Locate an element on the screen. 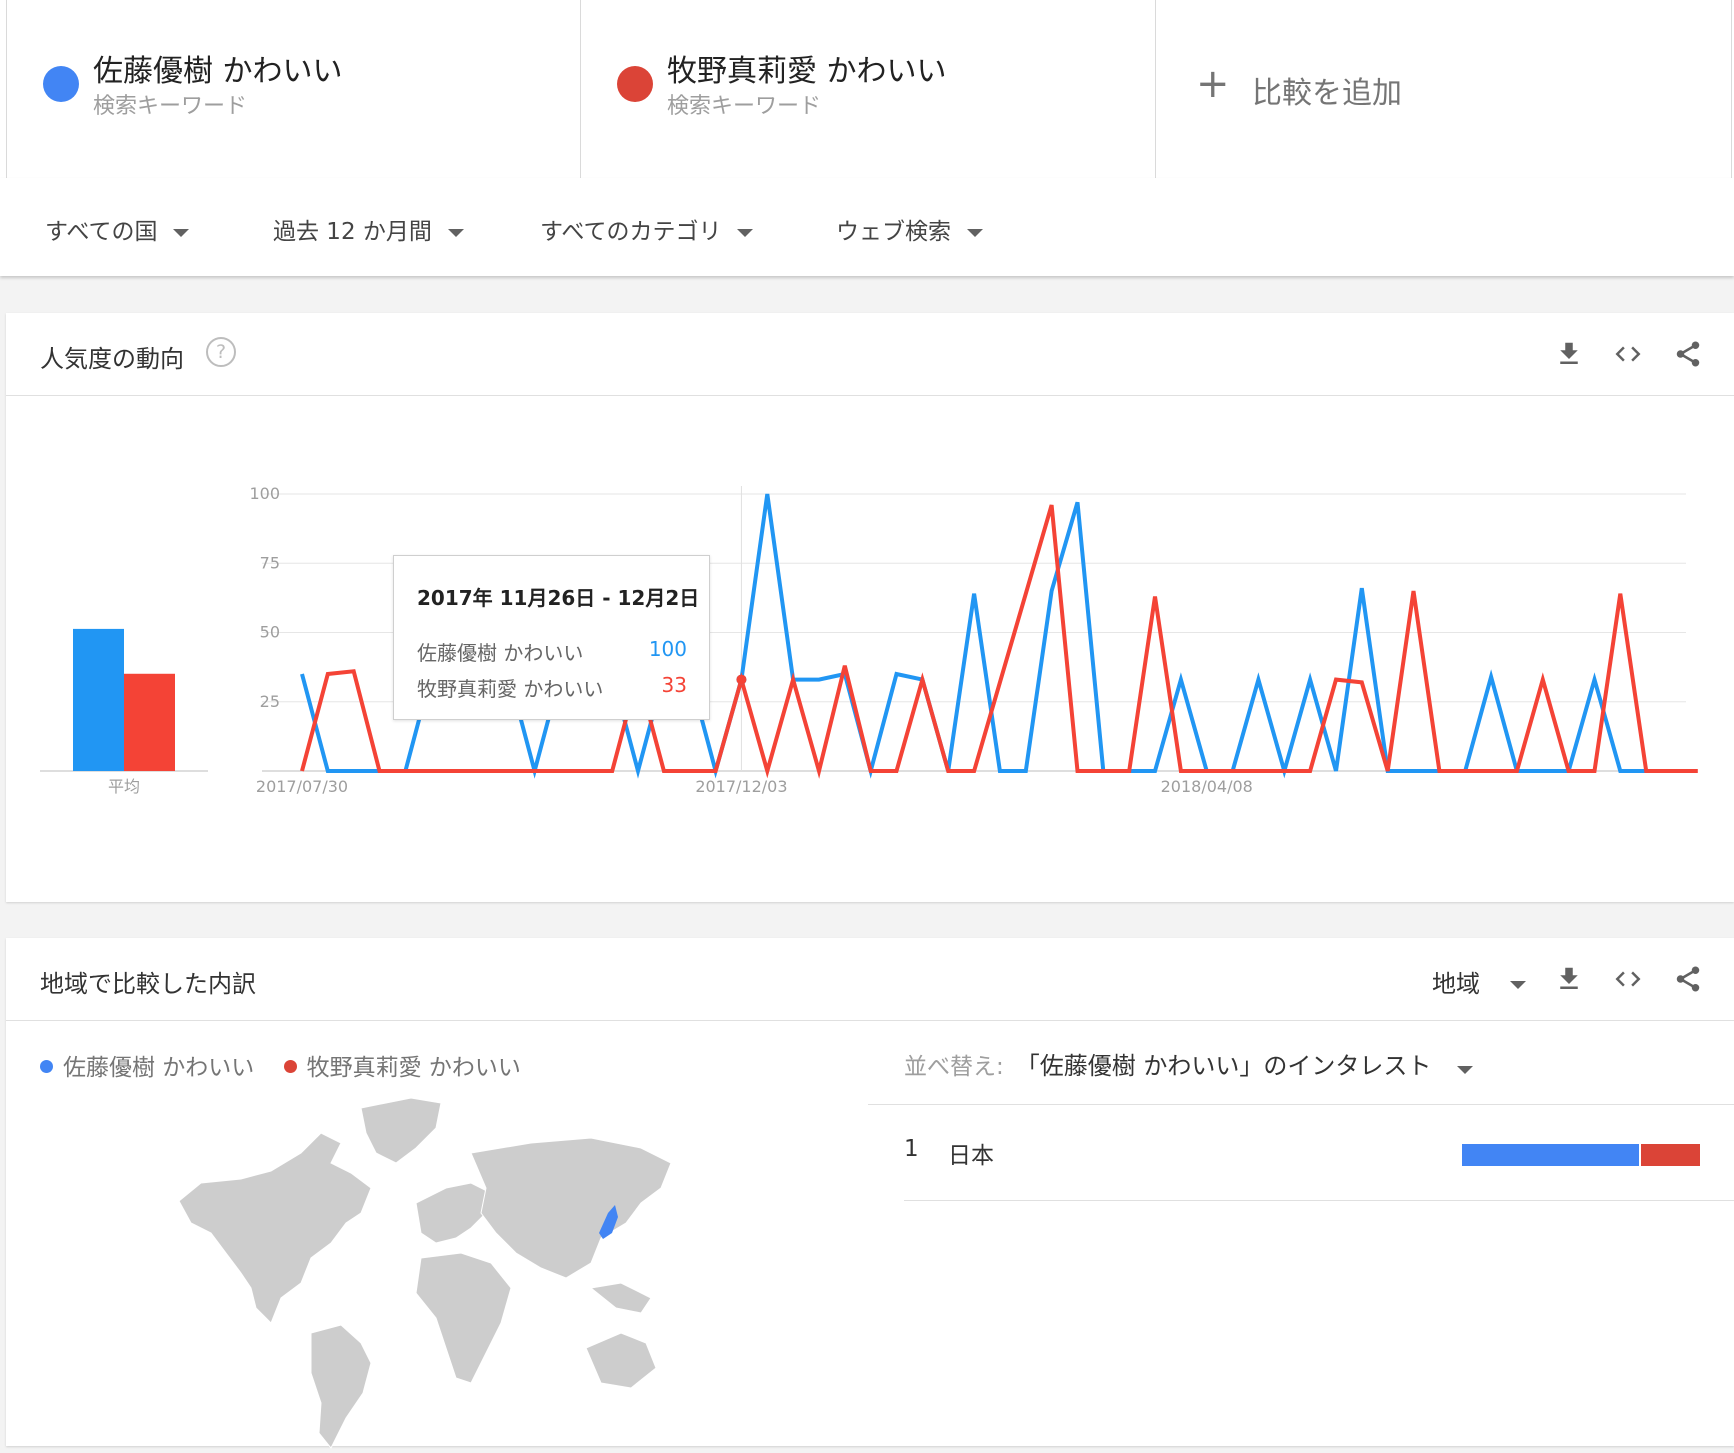  legend-label: 佐藤優樹 かわいい is located at coordinates (159, 1068).